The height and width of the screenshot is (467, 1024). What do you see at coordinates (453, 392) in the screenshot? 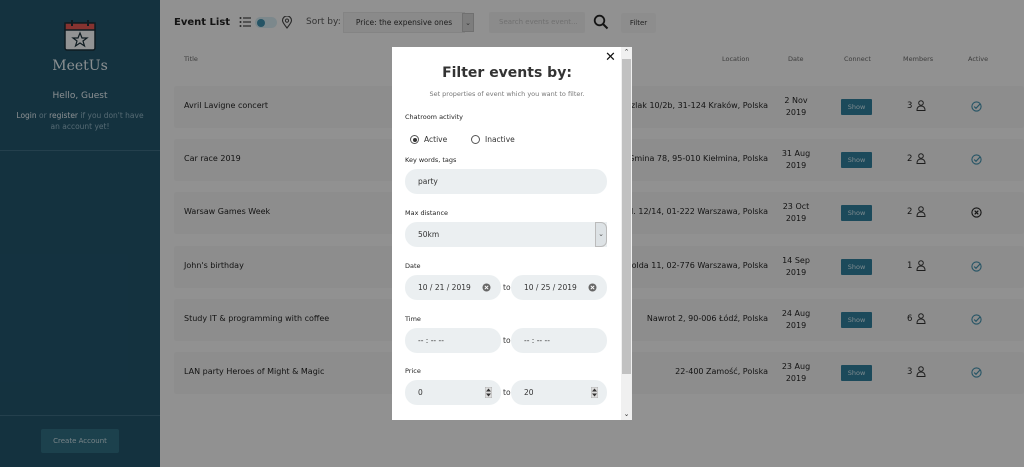
I see `price-from-input: 0` at bounding box center [453, 392].